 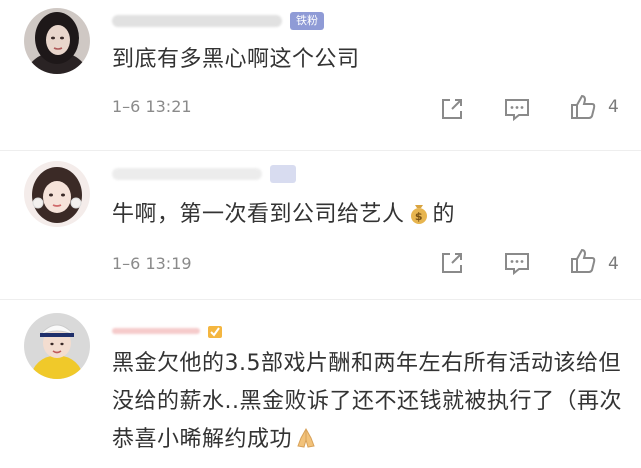 I want to click on comment-text: 牛啊，第一次看到公司给艺人 $ 的, so click(x=372, y=215).